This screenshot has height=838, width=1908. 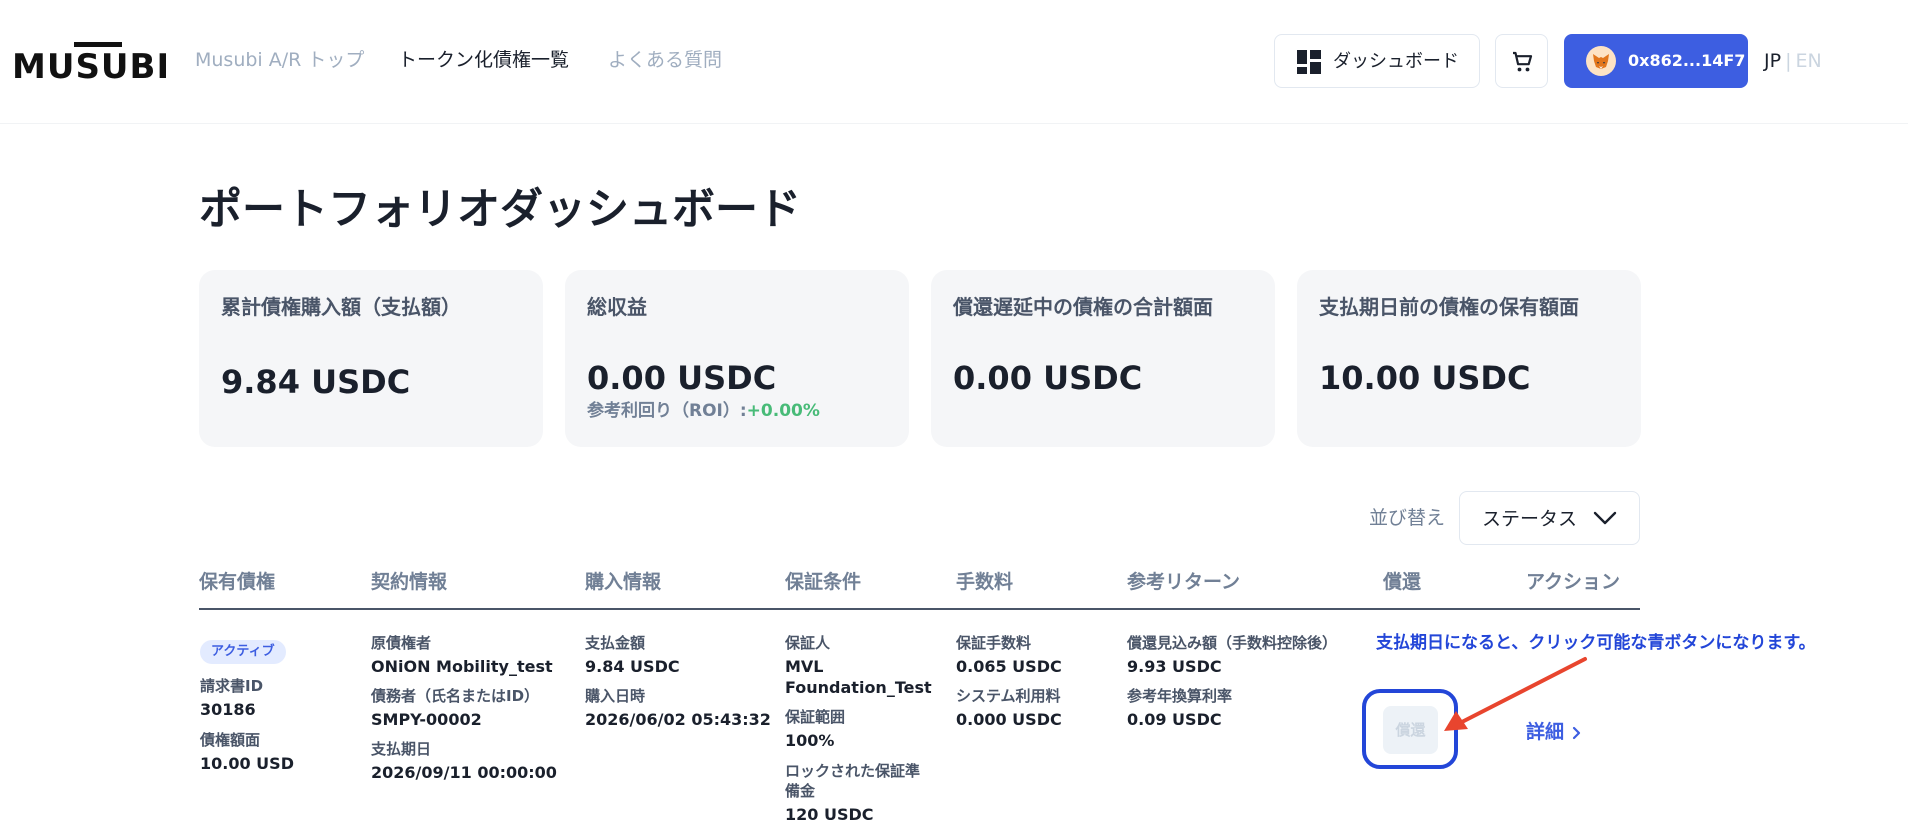 I want to click on table-header-divider, so click(x=919, y=609).